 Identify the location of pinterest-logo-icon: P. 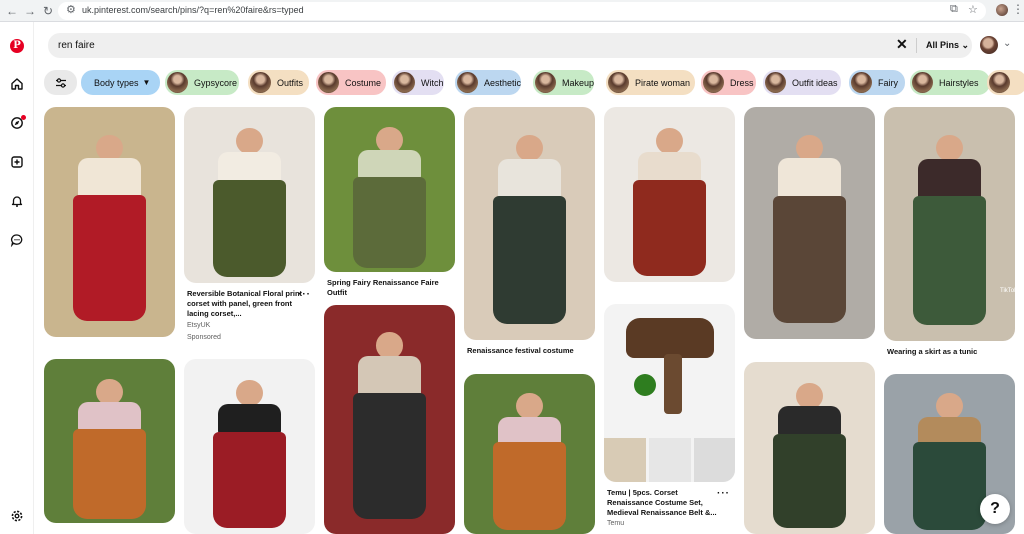
(17, 46).